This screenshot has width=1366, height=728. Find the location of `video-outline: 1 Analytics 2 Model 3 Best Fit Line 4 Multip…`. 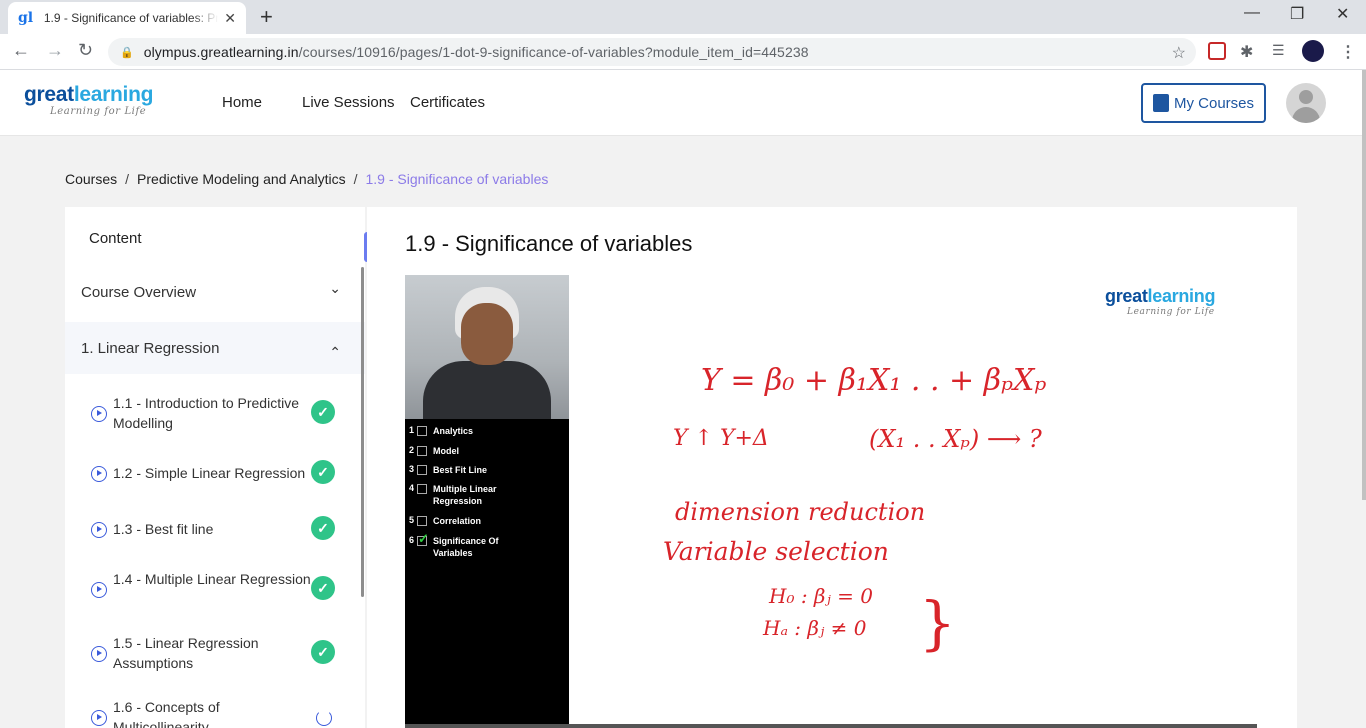

video-outline: 1 Analytics 2 Model 3 Best Fit Line 4 Multip… is located at coordinates (487, 573).